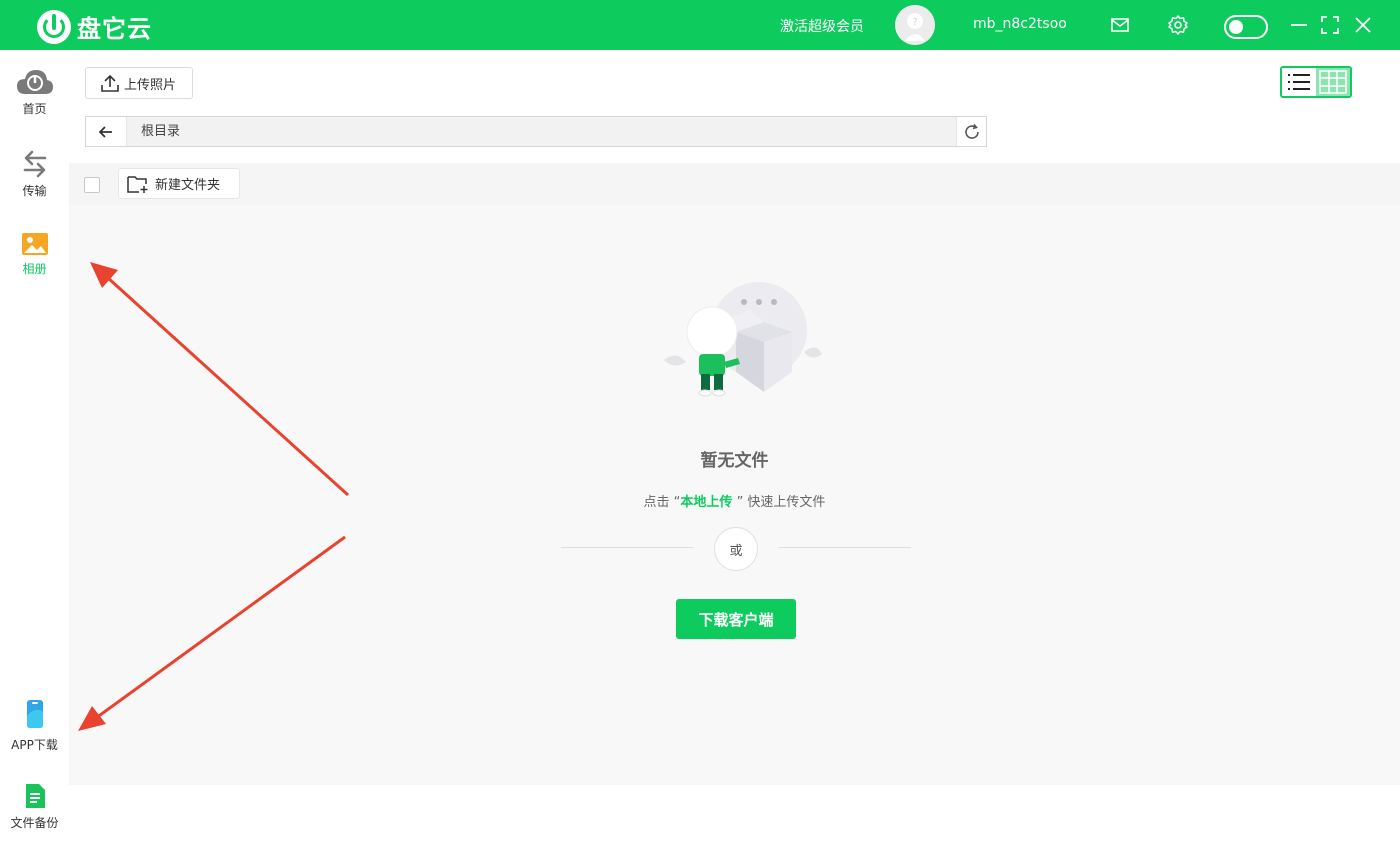  Describe the element at coordinates (150, 85) in the screenshot. I see `upload-photo-label: 上传照片` at that location.